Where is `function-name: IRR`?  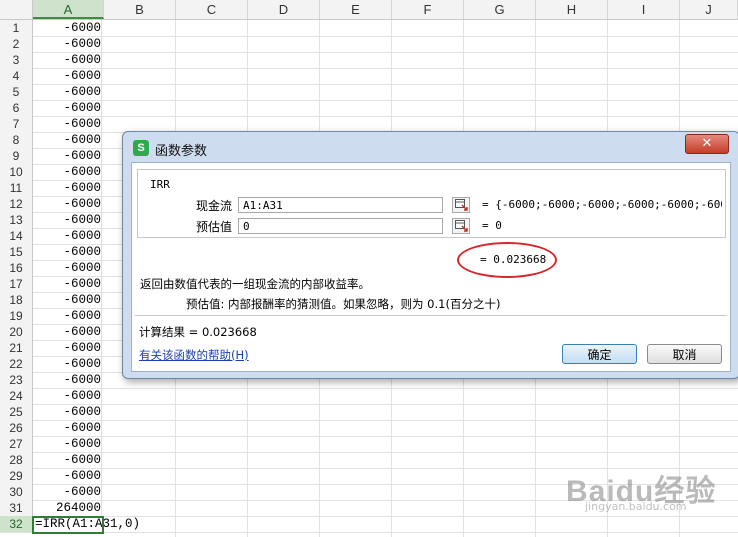 function-name: IRR is located at coordinates (160, 184).